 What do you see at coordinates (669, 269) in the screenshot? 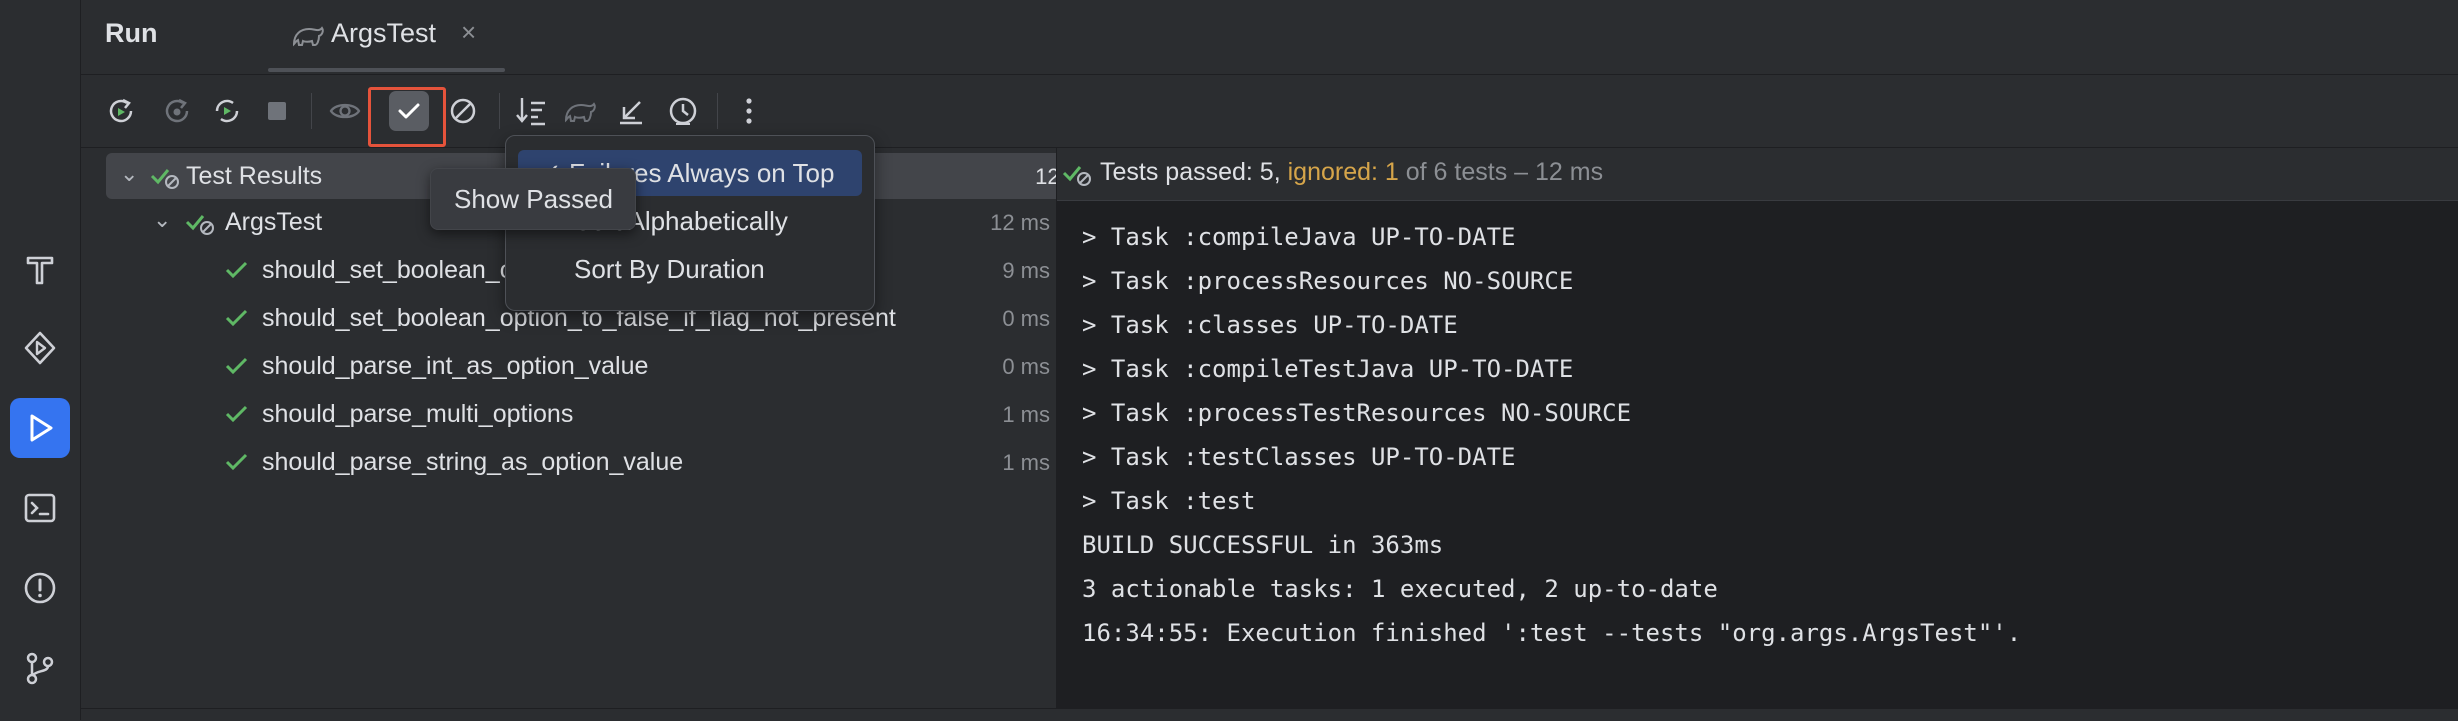
I see `menu-item-label: Sort By Duration` at bounding box center [669, 269].